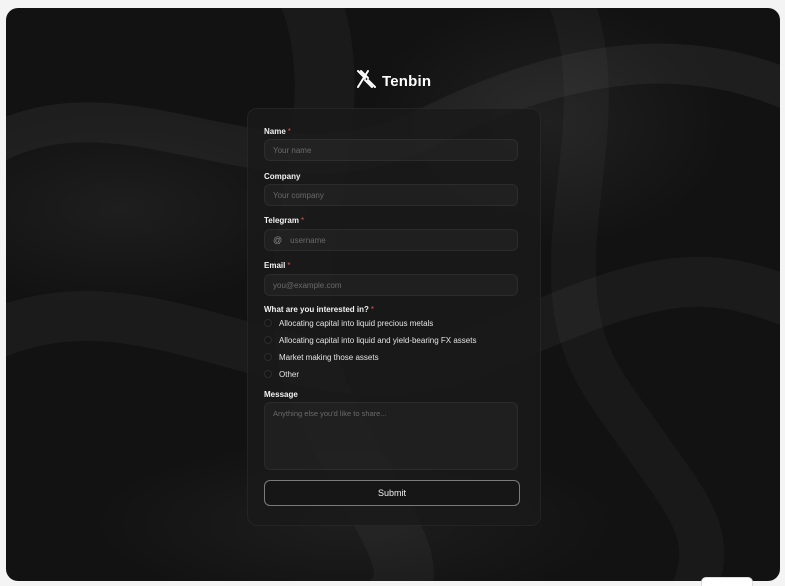 The image size is (785, 586). What do you see at coordinates (391, 240) in the screenshot?
I see `telegram-input: @ username` at bounding box center [391, 240].